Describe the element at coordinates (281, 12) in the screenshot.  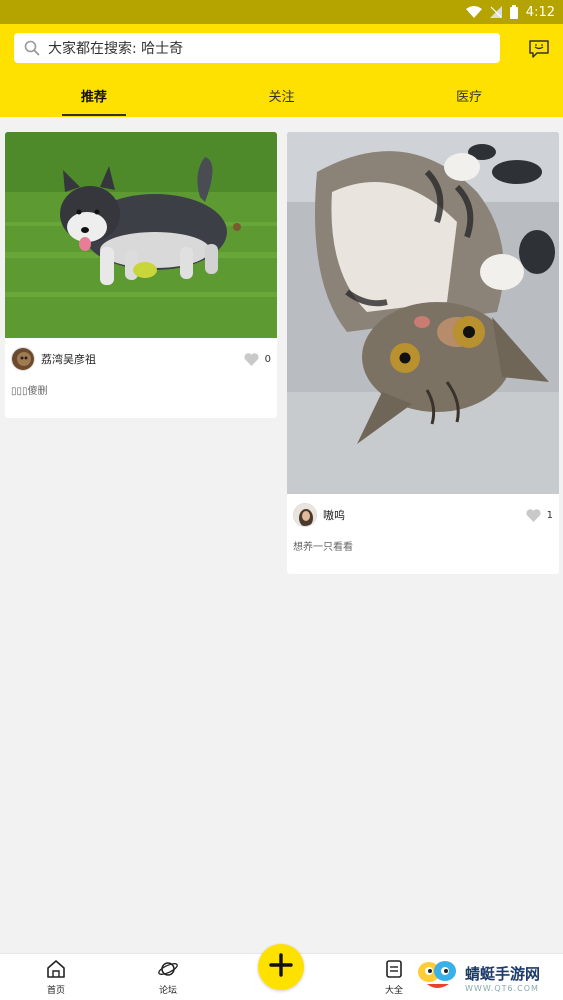
I see `status-bar: 4:12` at that location.